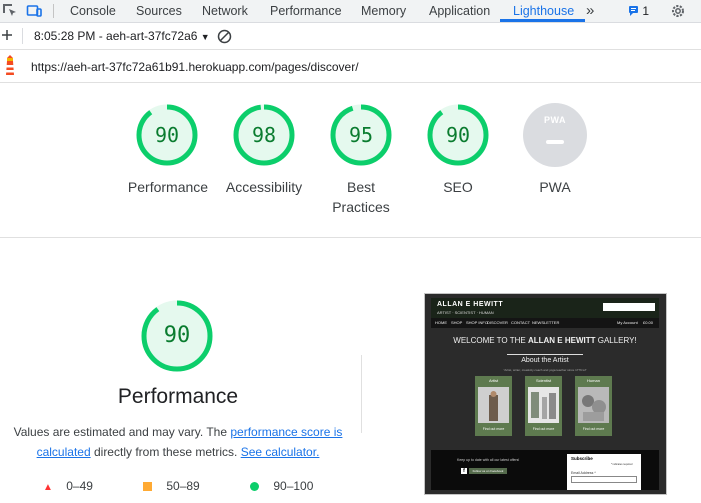 The image size is (701, 503). Describe the element at coordinates (457, 322) in the screenshot. I see `preview-nav-item: SHOP` at that location.